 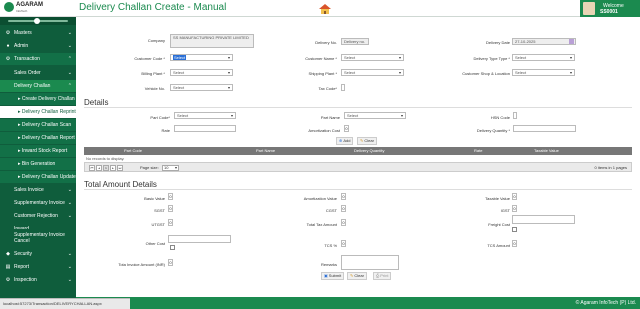 What do you see at coordinates (486, 73) in the screenshot?
I see `customer-shop-label: Customer Shop & Location` at bounding box center [486, 73].